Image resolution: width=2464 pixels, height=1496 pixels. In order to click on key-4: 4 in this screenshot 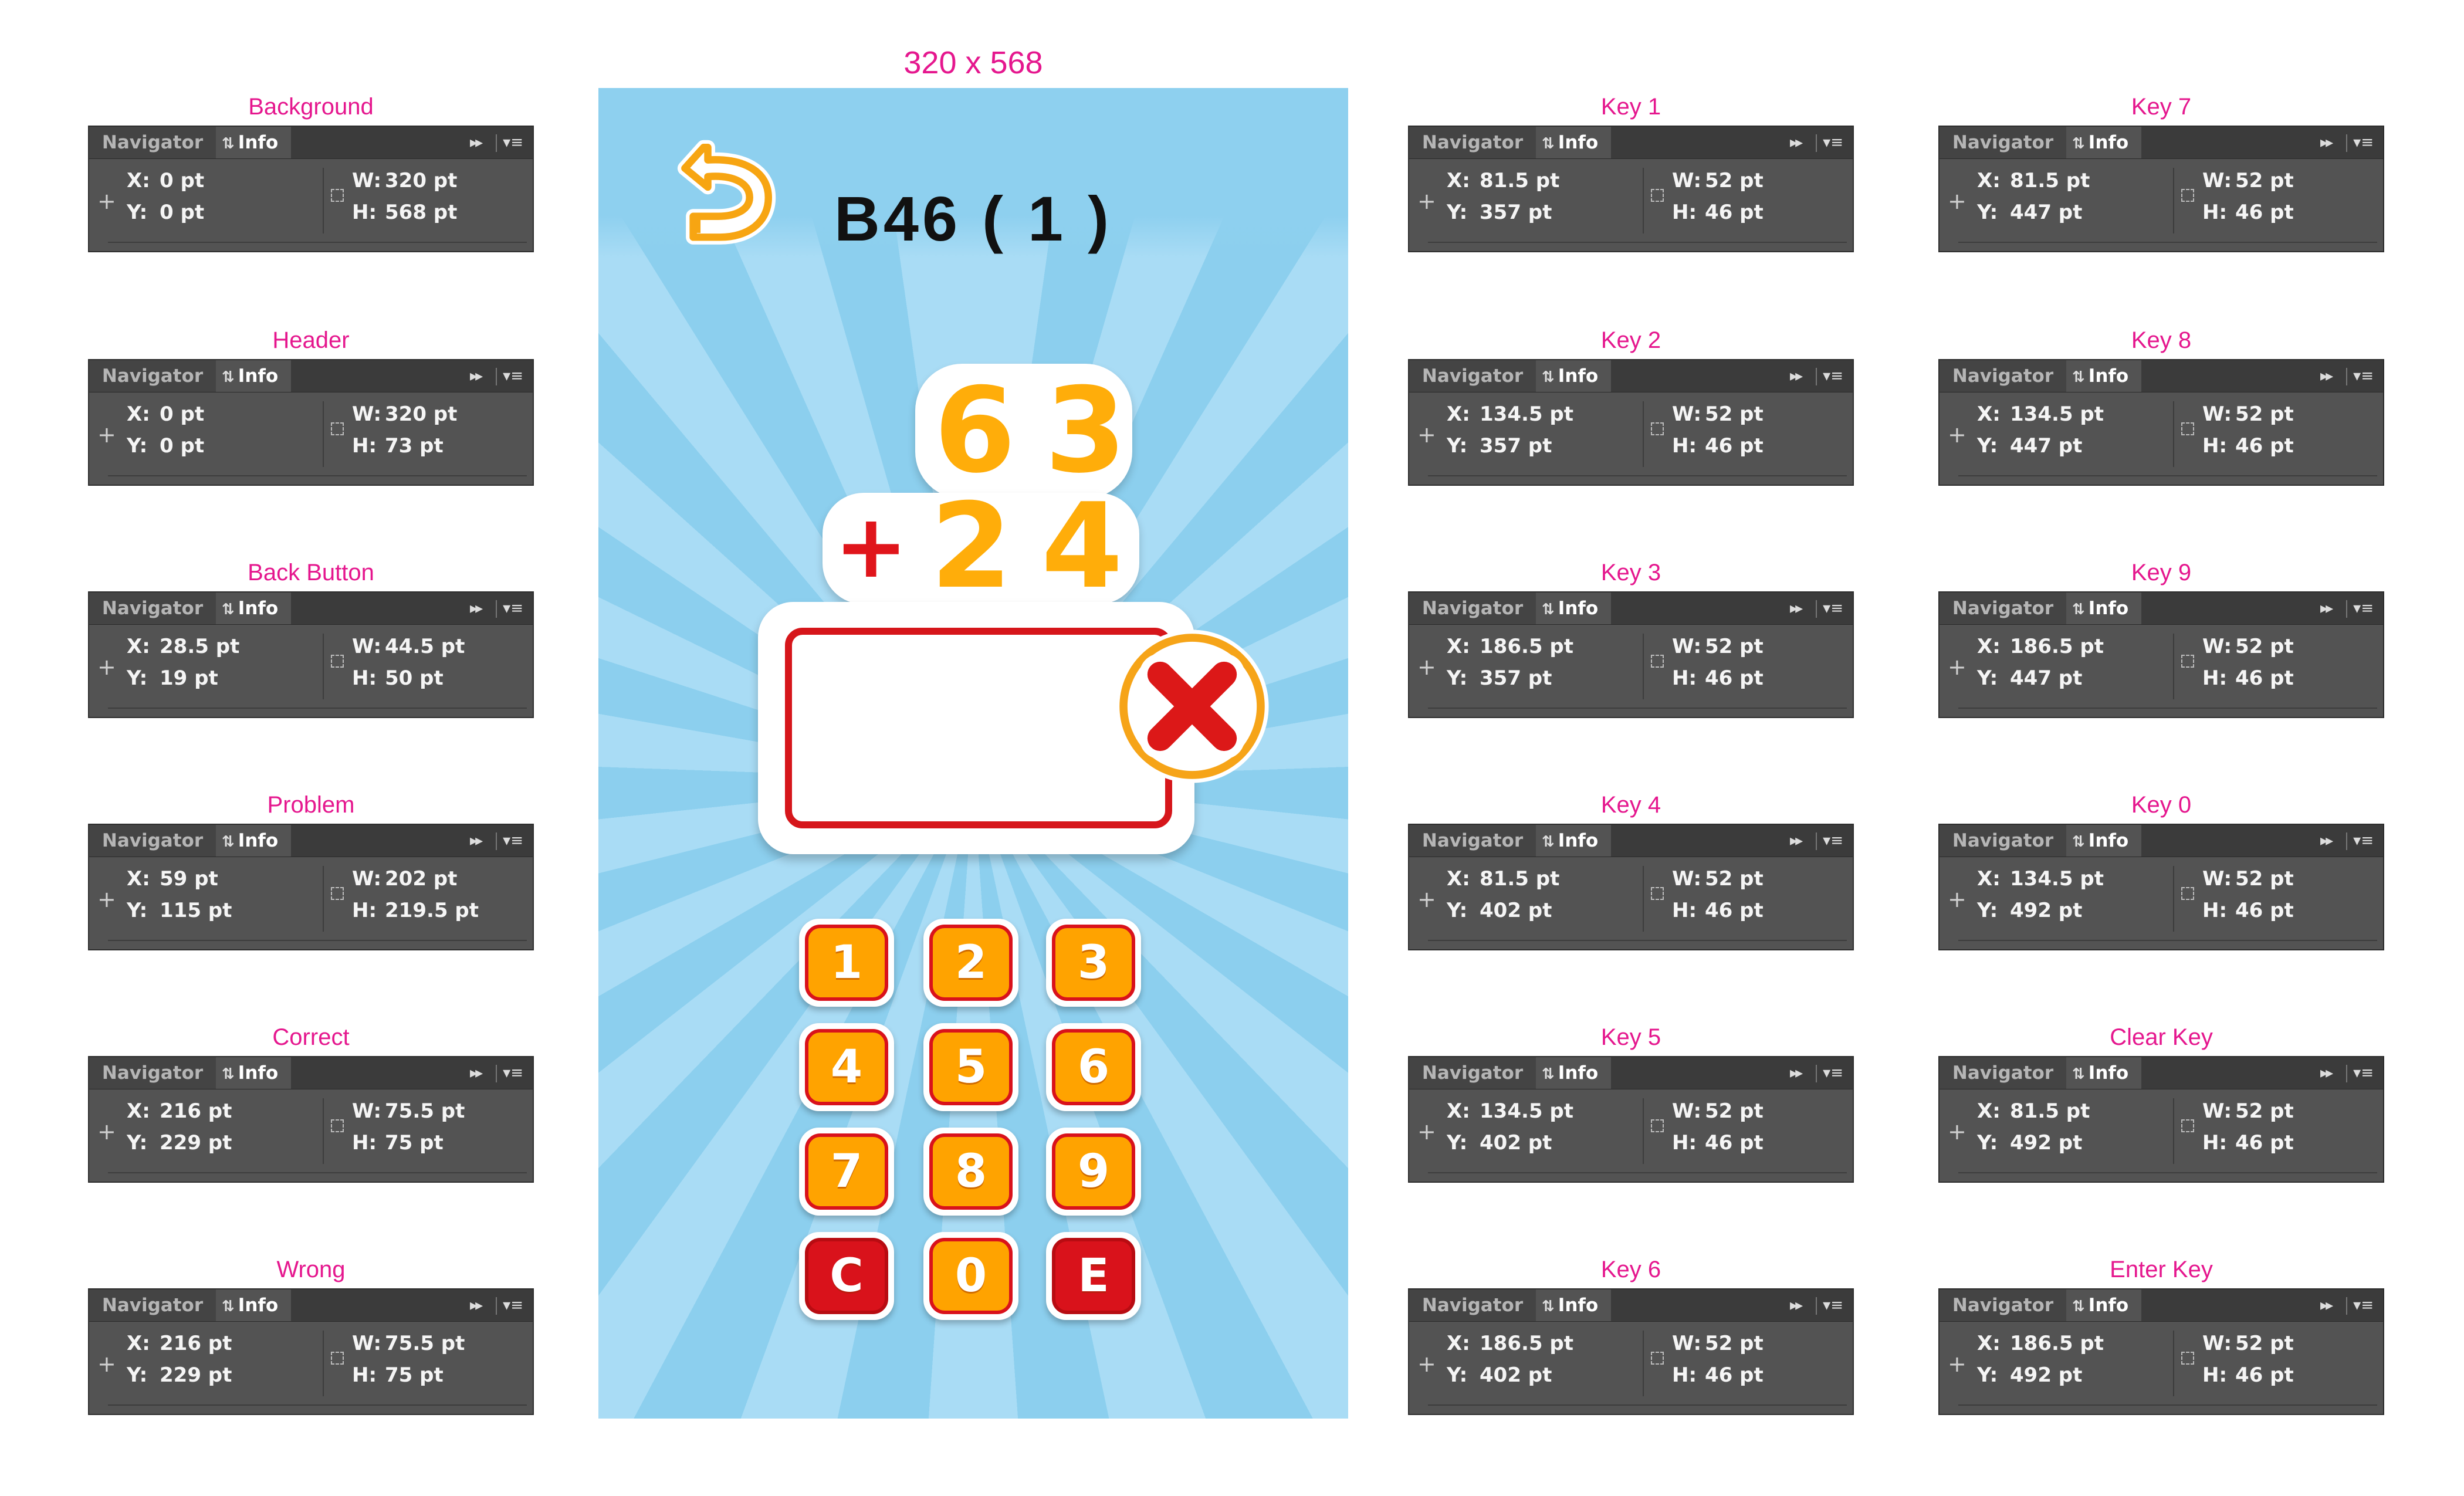, I will do `click(846, 1067)`.